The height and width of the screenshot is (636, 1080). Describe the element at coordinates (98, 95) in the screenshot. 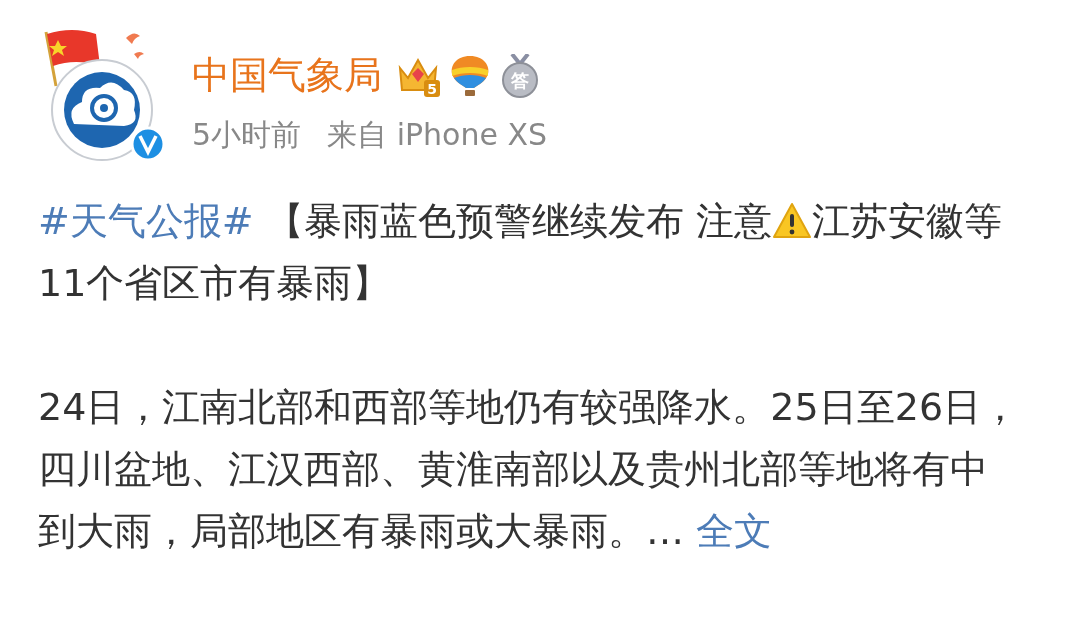

I see `avatar-logo-drawing` at that location.